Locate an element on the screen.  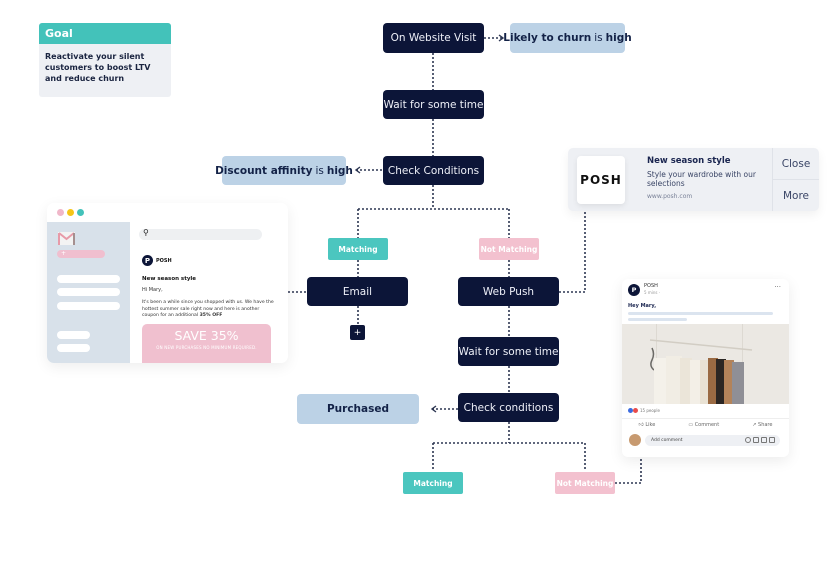
gif-icon is located at coordinates (764, 439).